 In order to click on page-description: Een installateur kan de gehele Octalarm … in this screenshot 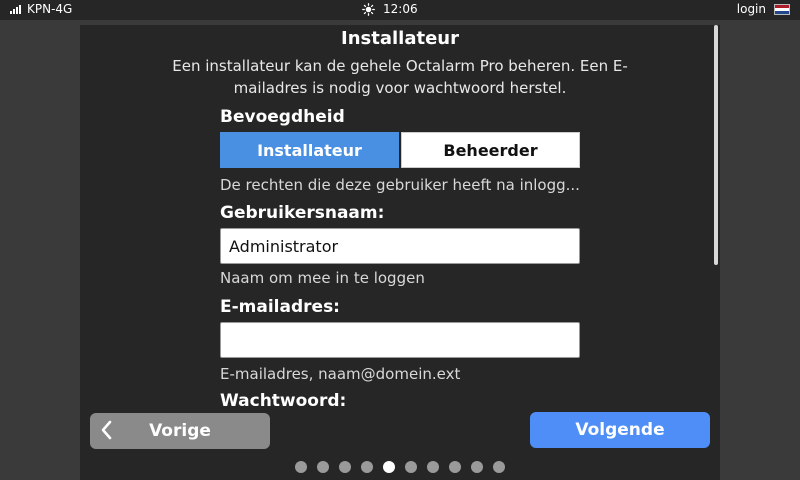, I will do `click(400, 77)`.